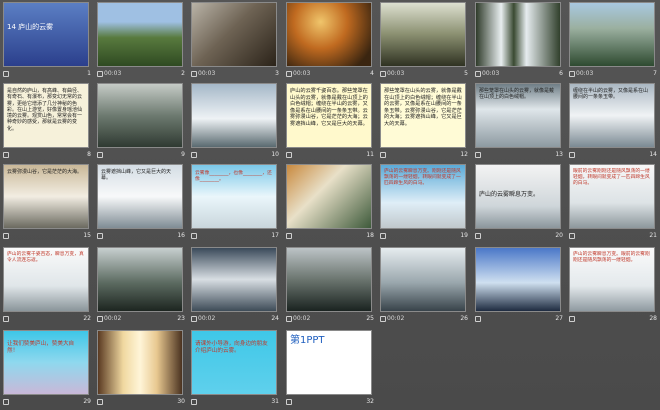 The width and height of the screenshot is (660, 410). What do you see at coordinates (372, 73) in the screenshot?
I see `slide-number: 4` at bounding box center [372, 73].